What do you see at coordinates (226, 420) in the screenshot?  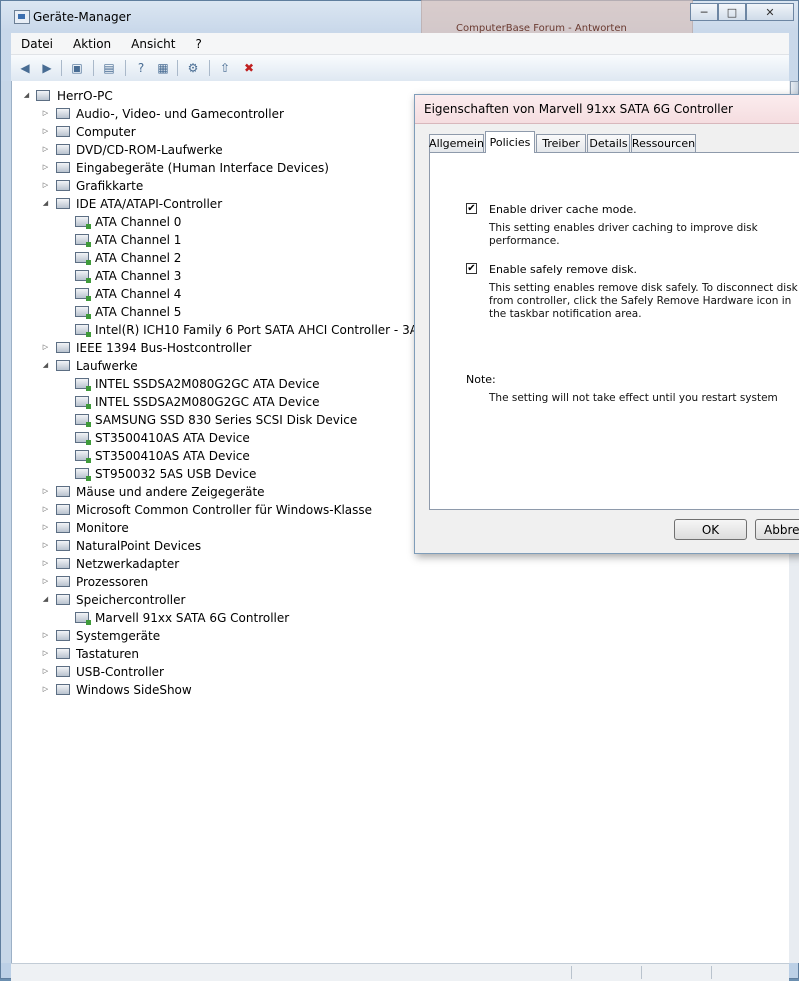 I see `tree-row-label: SAMSUNG SSD 830 Series SCSI Disk Device` at bounding box center [226, 420].